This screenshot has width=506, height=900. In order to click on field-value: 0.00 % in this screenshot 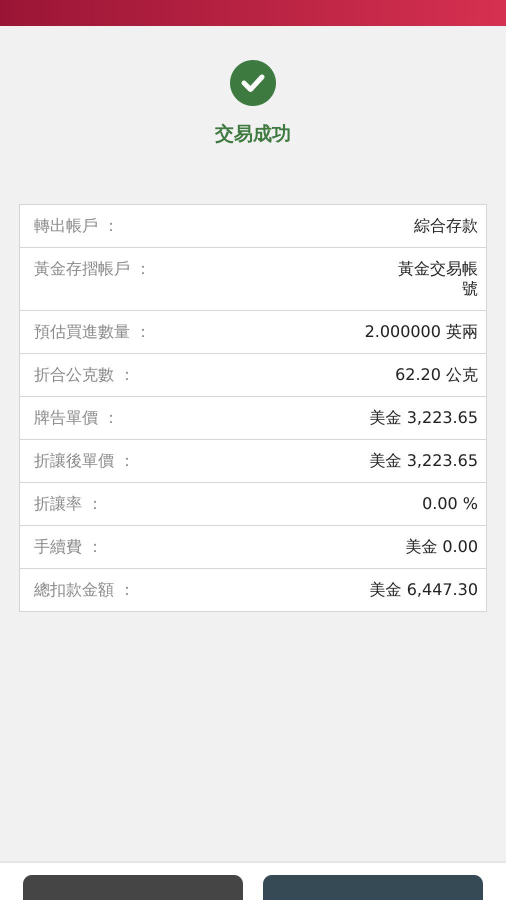, I will do `click(450, 504)`.